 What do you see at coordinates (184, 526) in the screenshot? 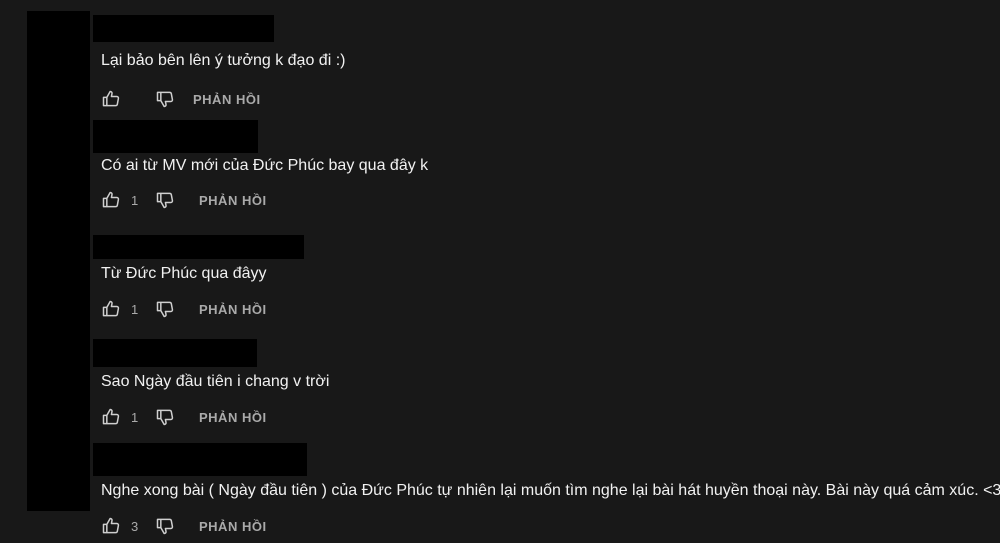
I see `comment-actions: 3 PHẢN HỒI` at bounding box center [184, 526].